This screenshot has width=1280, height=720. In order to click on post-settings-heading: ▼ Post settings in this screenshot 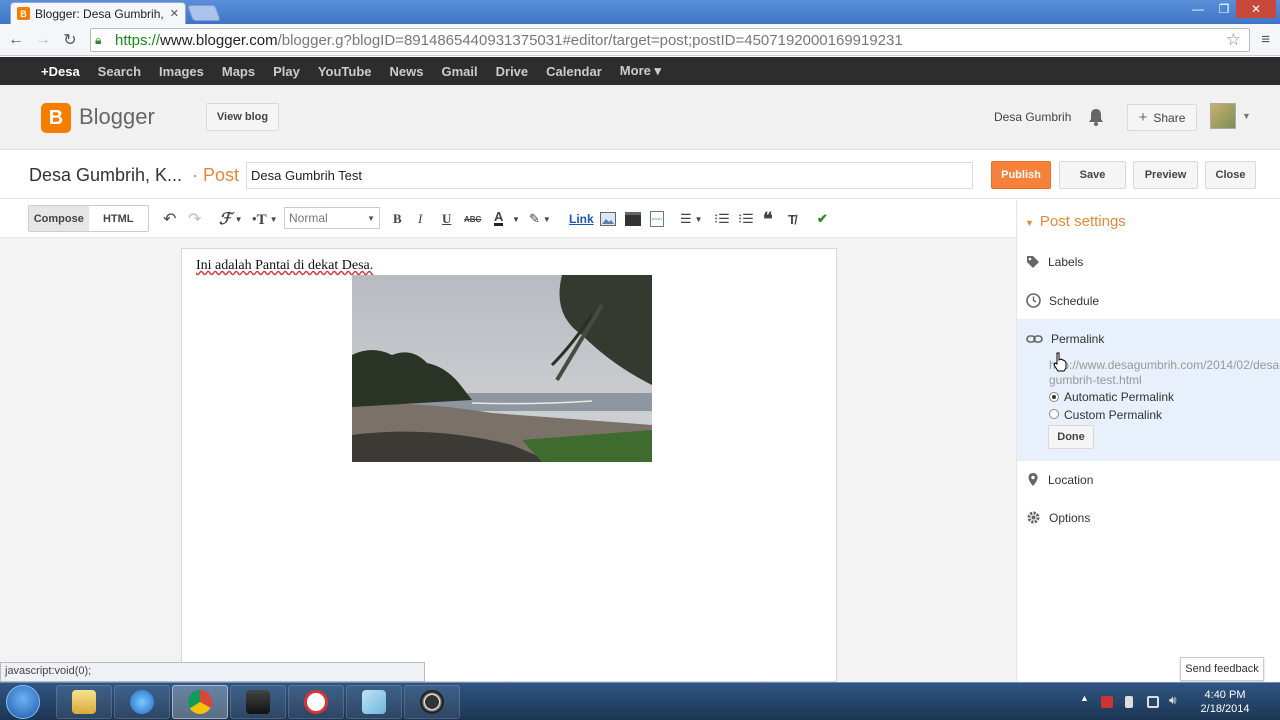, I will do `click(1075, 221)`.